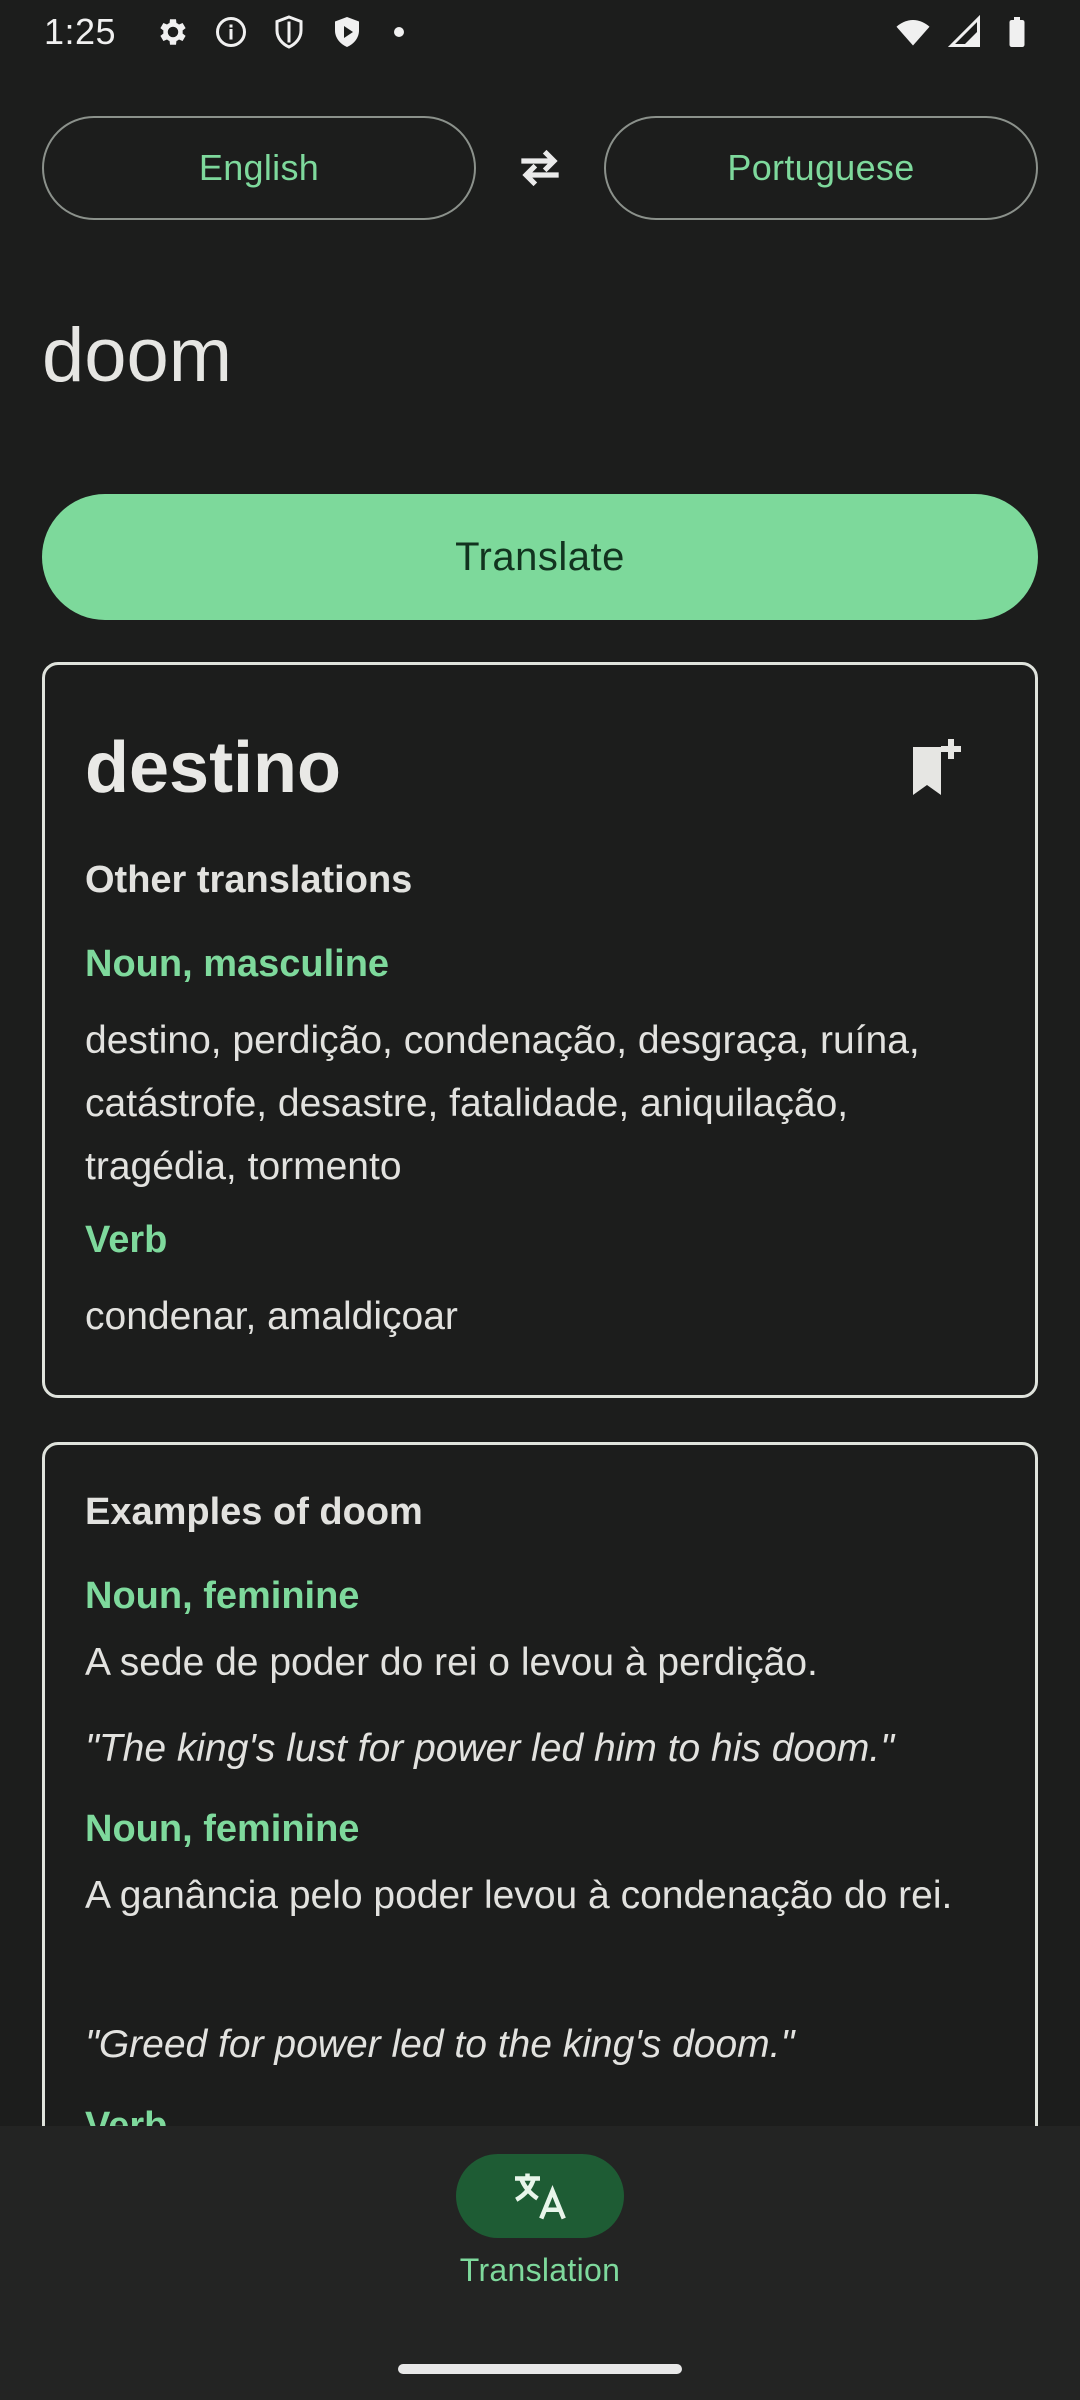  I want to click on home-gesture-bar, so click(540, 2369).